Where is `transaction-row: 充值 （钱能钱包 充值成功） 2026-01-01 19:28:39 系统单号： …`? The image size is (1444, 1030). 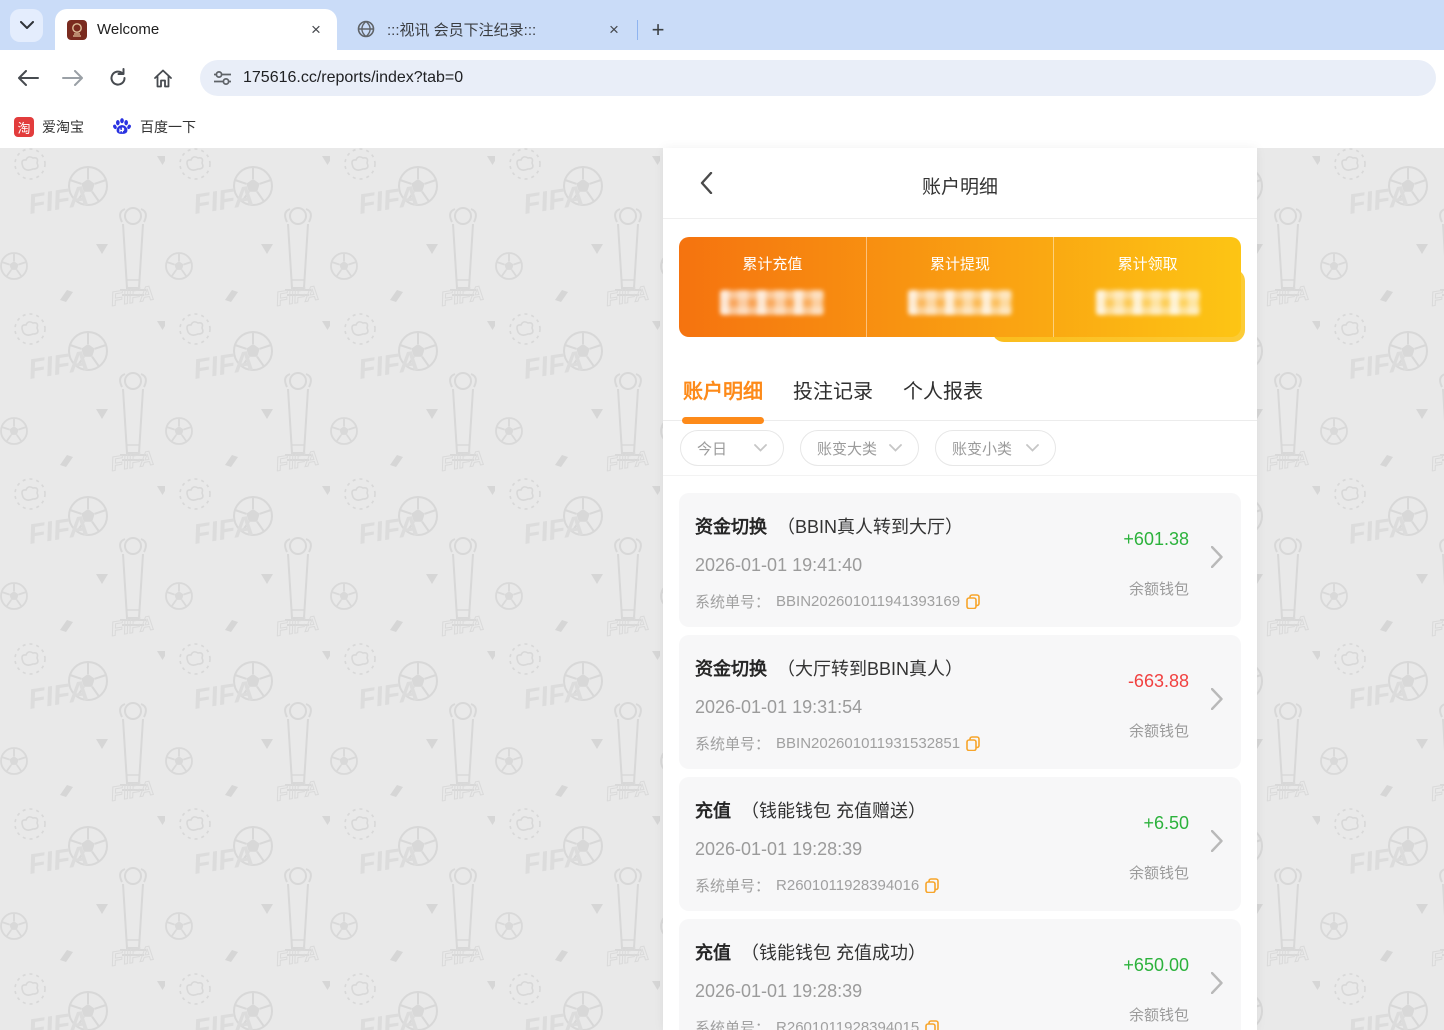 transaction-row: 充值 （钱能钱包 充值成功） 2026-01-01 19:28:39 系统单号： … is located at coordinates (960, 974).